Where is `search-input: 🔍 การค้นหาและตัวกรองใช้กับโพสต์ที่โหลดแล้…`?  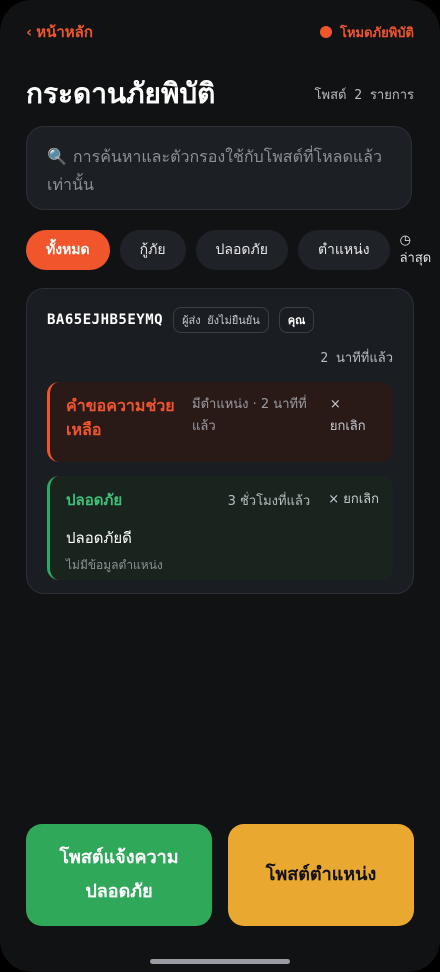
search-input: 🔍 การค้นหาและตัวกรองใช้กับโพสต์ที่โหลดแล้… is located at coordinates (219, 168).